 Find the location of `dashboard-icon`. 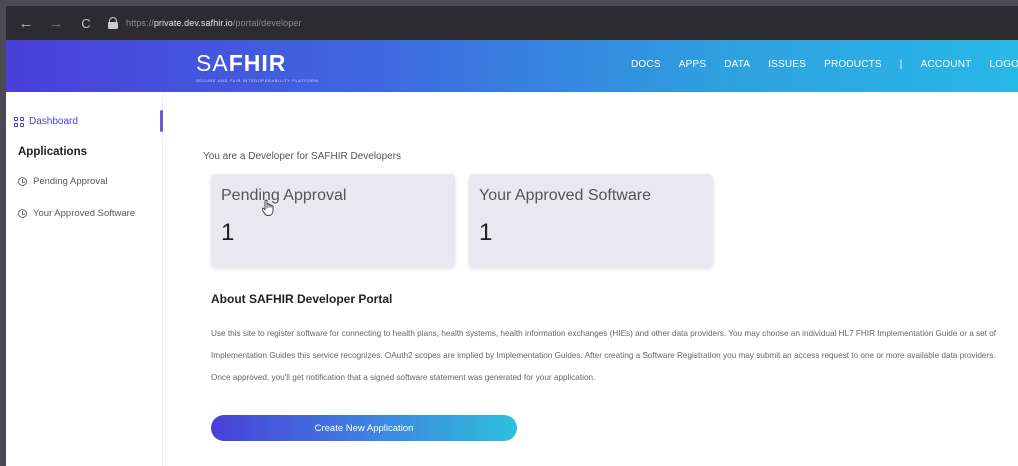

dashboard-icon is located at coordinates (19, 121).